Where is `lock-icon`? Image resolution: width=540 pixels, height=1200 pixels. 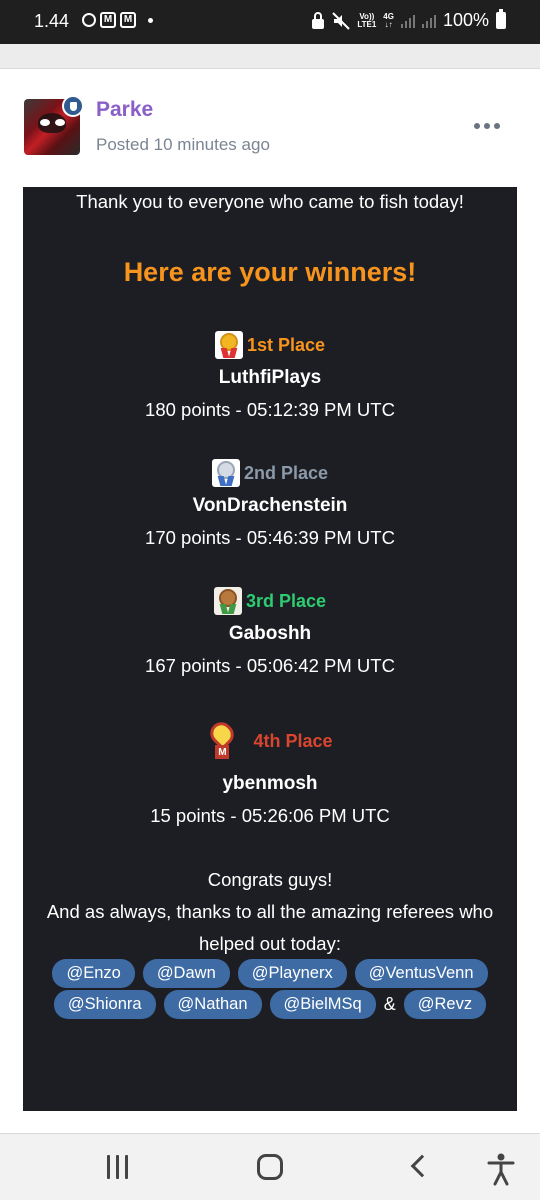 lock-icon is located at coordinates (318, 20).